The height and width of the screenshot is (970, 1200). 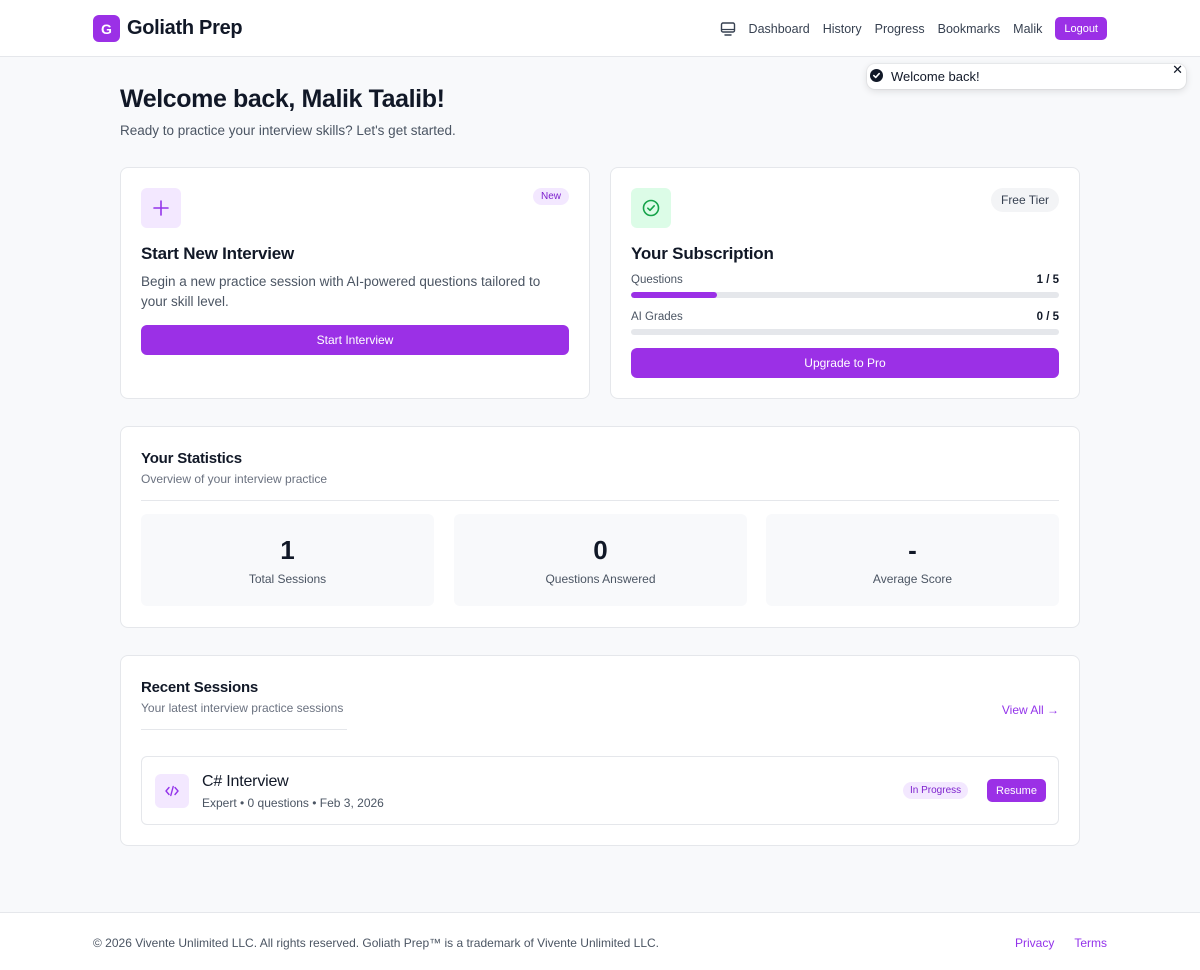 What do you see at coordinates (900, 29) in the screenshot?
I see `nav-progress: Progress` at bounding box center [900, 29].